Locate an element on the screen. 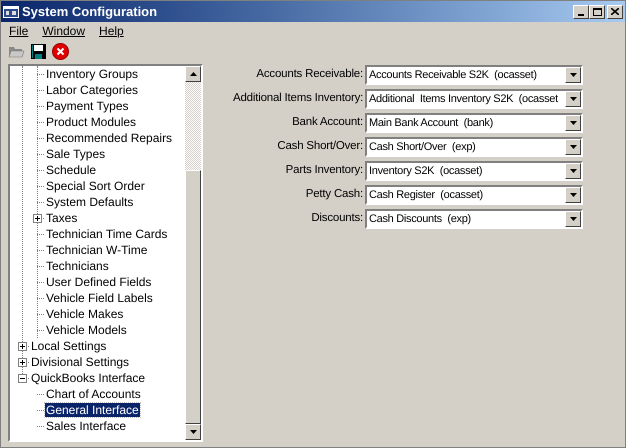  down-arrow-icon is located at coordinates (193, 432).